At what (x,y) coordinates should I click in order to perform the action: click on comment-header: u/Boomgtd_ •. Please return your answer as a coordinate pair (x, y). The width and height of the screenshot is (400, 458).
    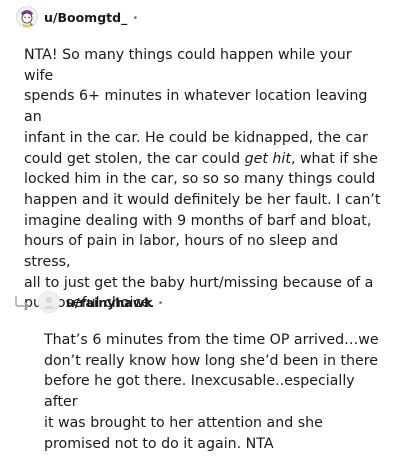
    Looking at the image, I should click on (77, 17).